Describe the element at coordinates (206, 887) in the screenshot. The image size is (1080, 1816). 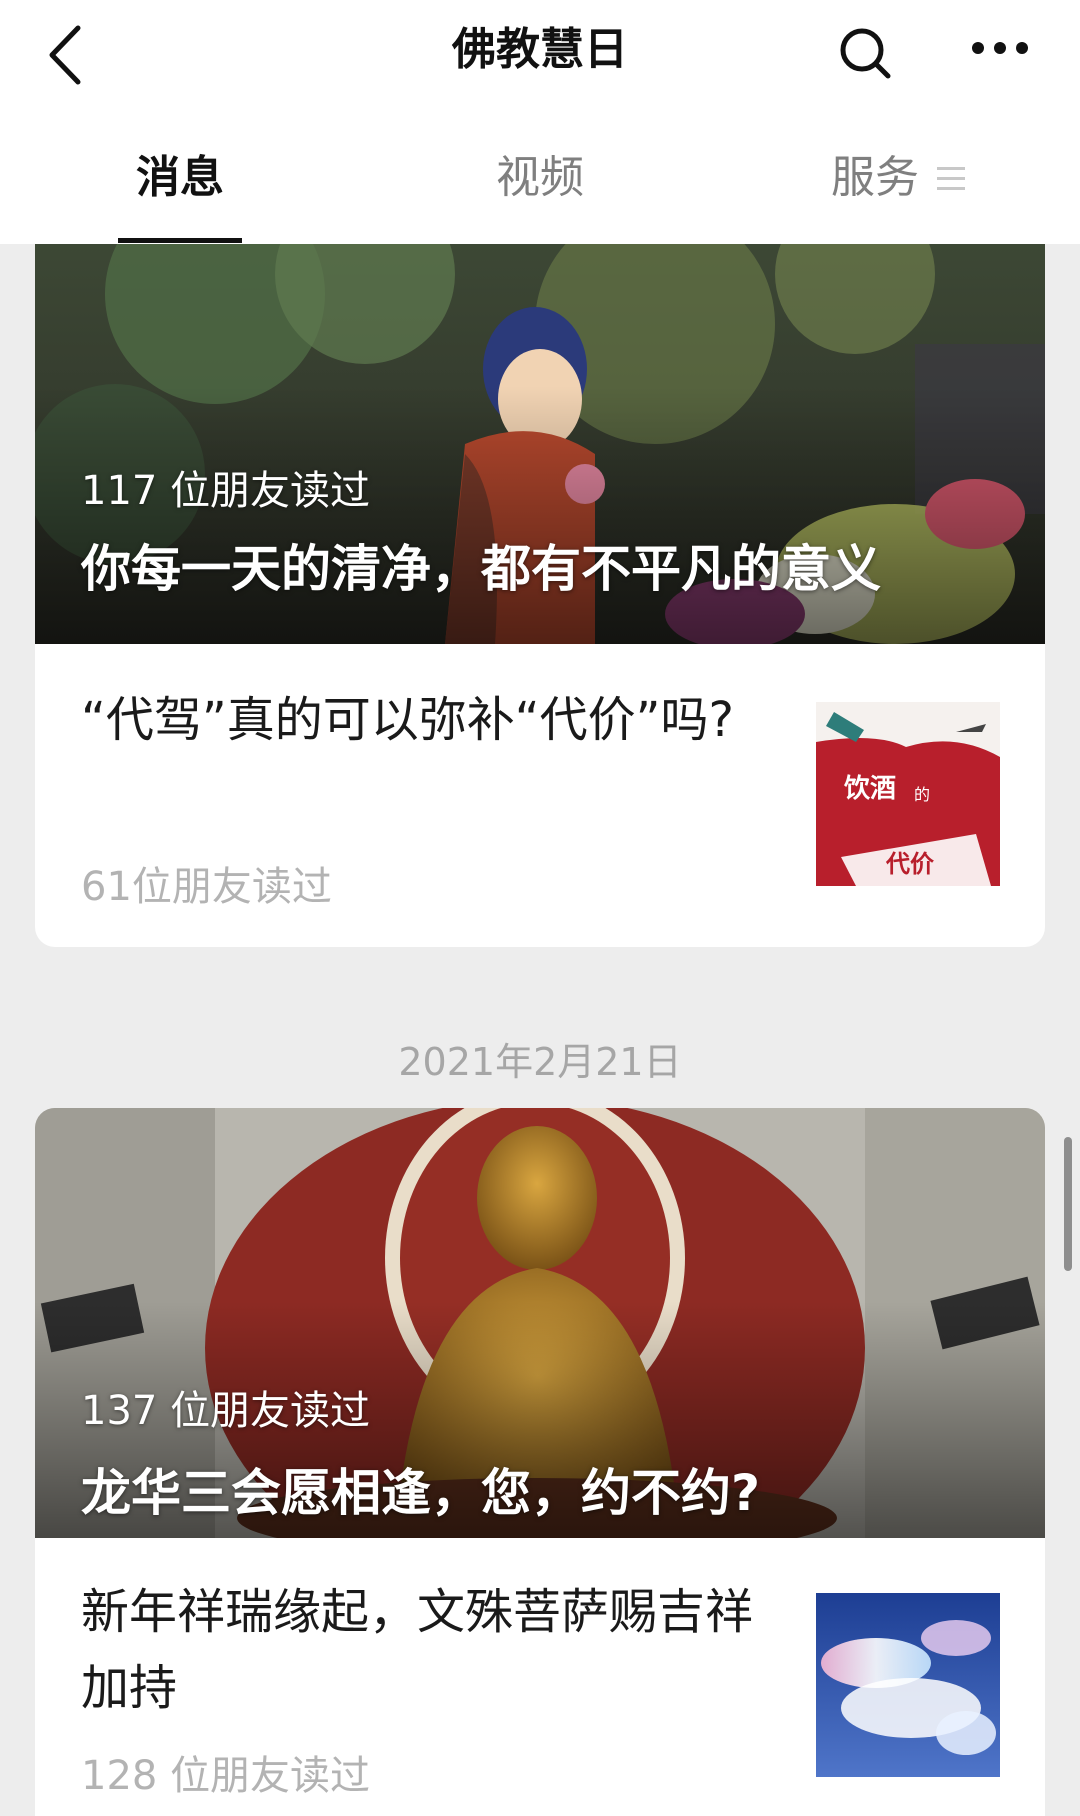
I see `article-read-count: 61位朋友读过` at that location.